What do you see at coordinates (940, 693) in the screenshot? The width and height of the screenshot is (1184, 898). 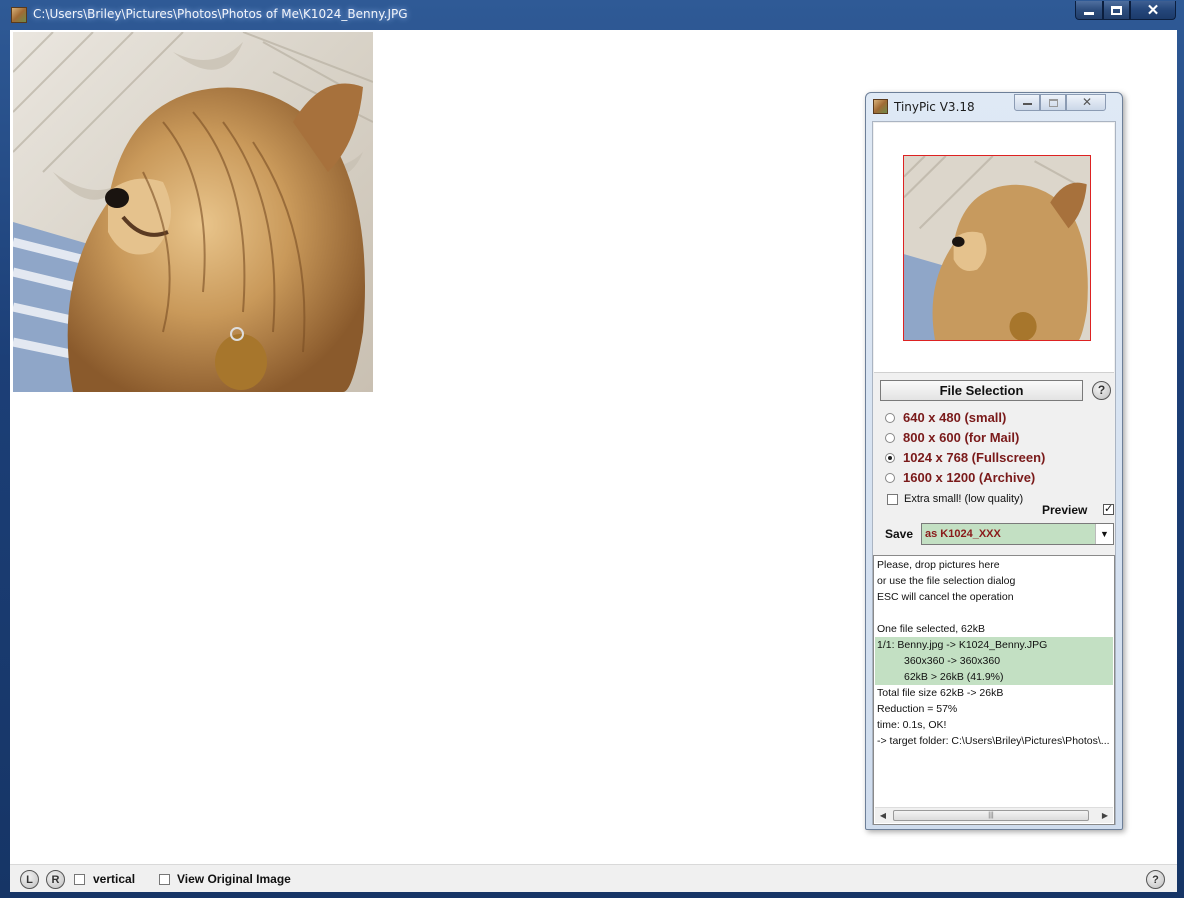 I see `log-line: Total file size 62kB -> 26kB` at bounding box center [940, 693].